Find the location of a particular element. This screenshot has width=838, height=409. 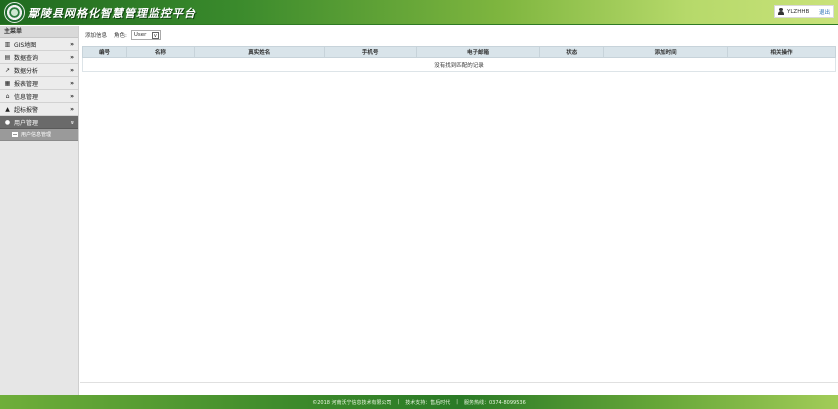

report-icon: ▦ is located at coordinates (7, 83).